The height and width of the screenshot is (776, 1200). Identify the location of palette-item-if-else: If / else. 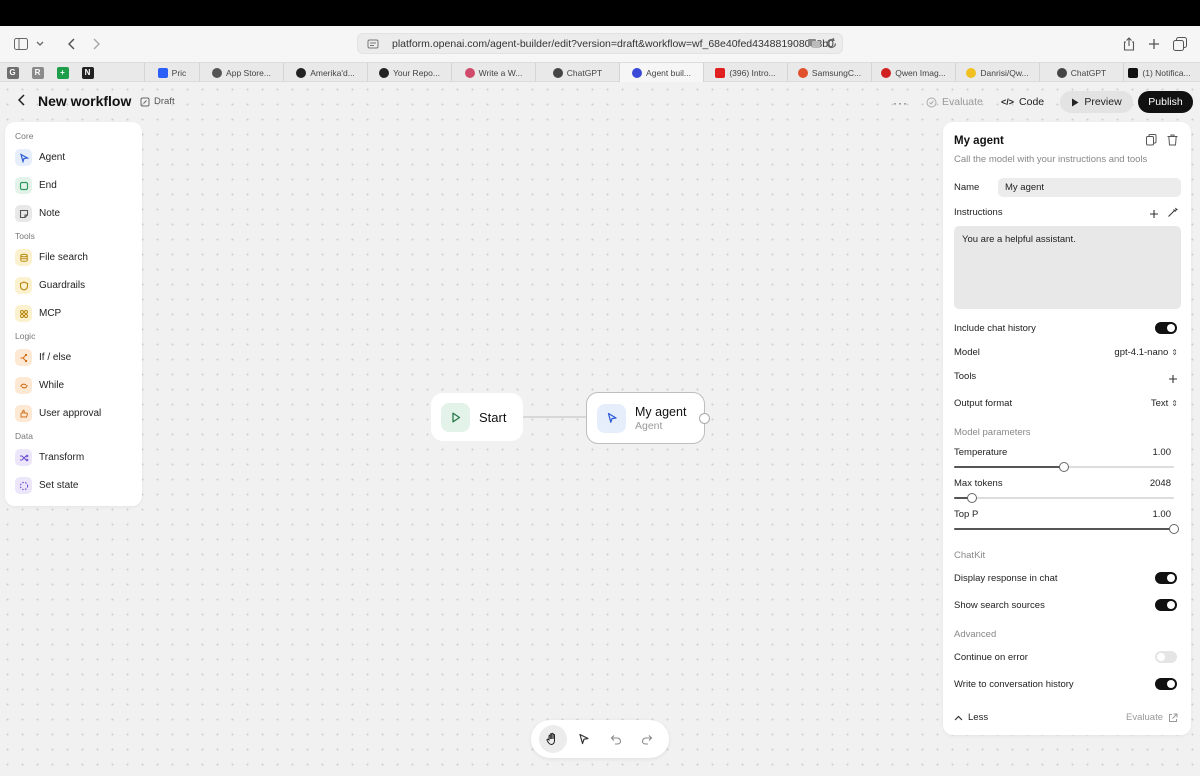
(43, 357).